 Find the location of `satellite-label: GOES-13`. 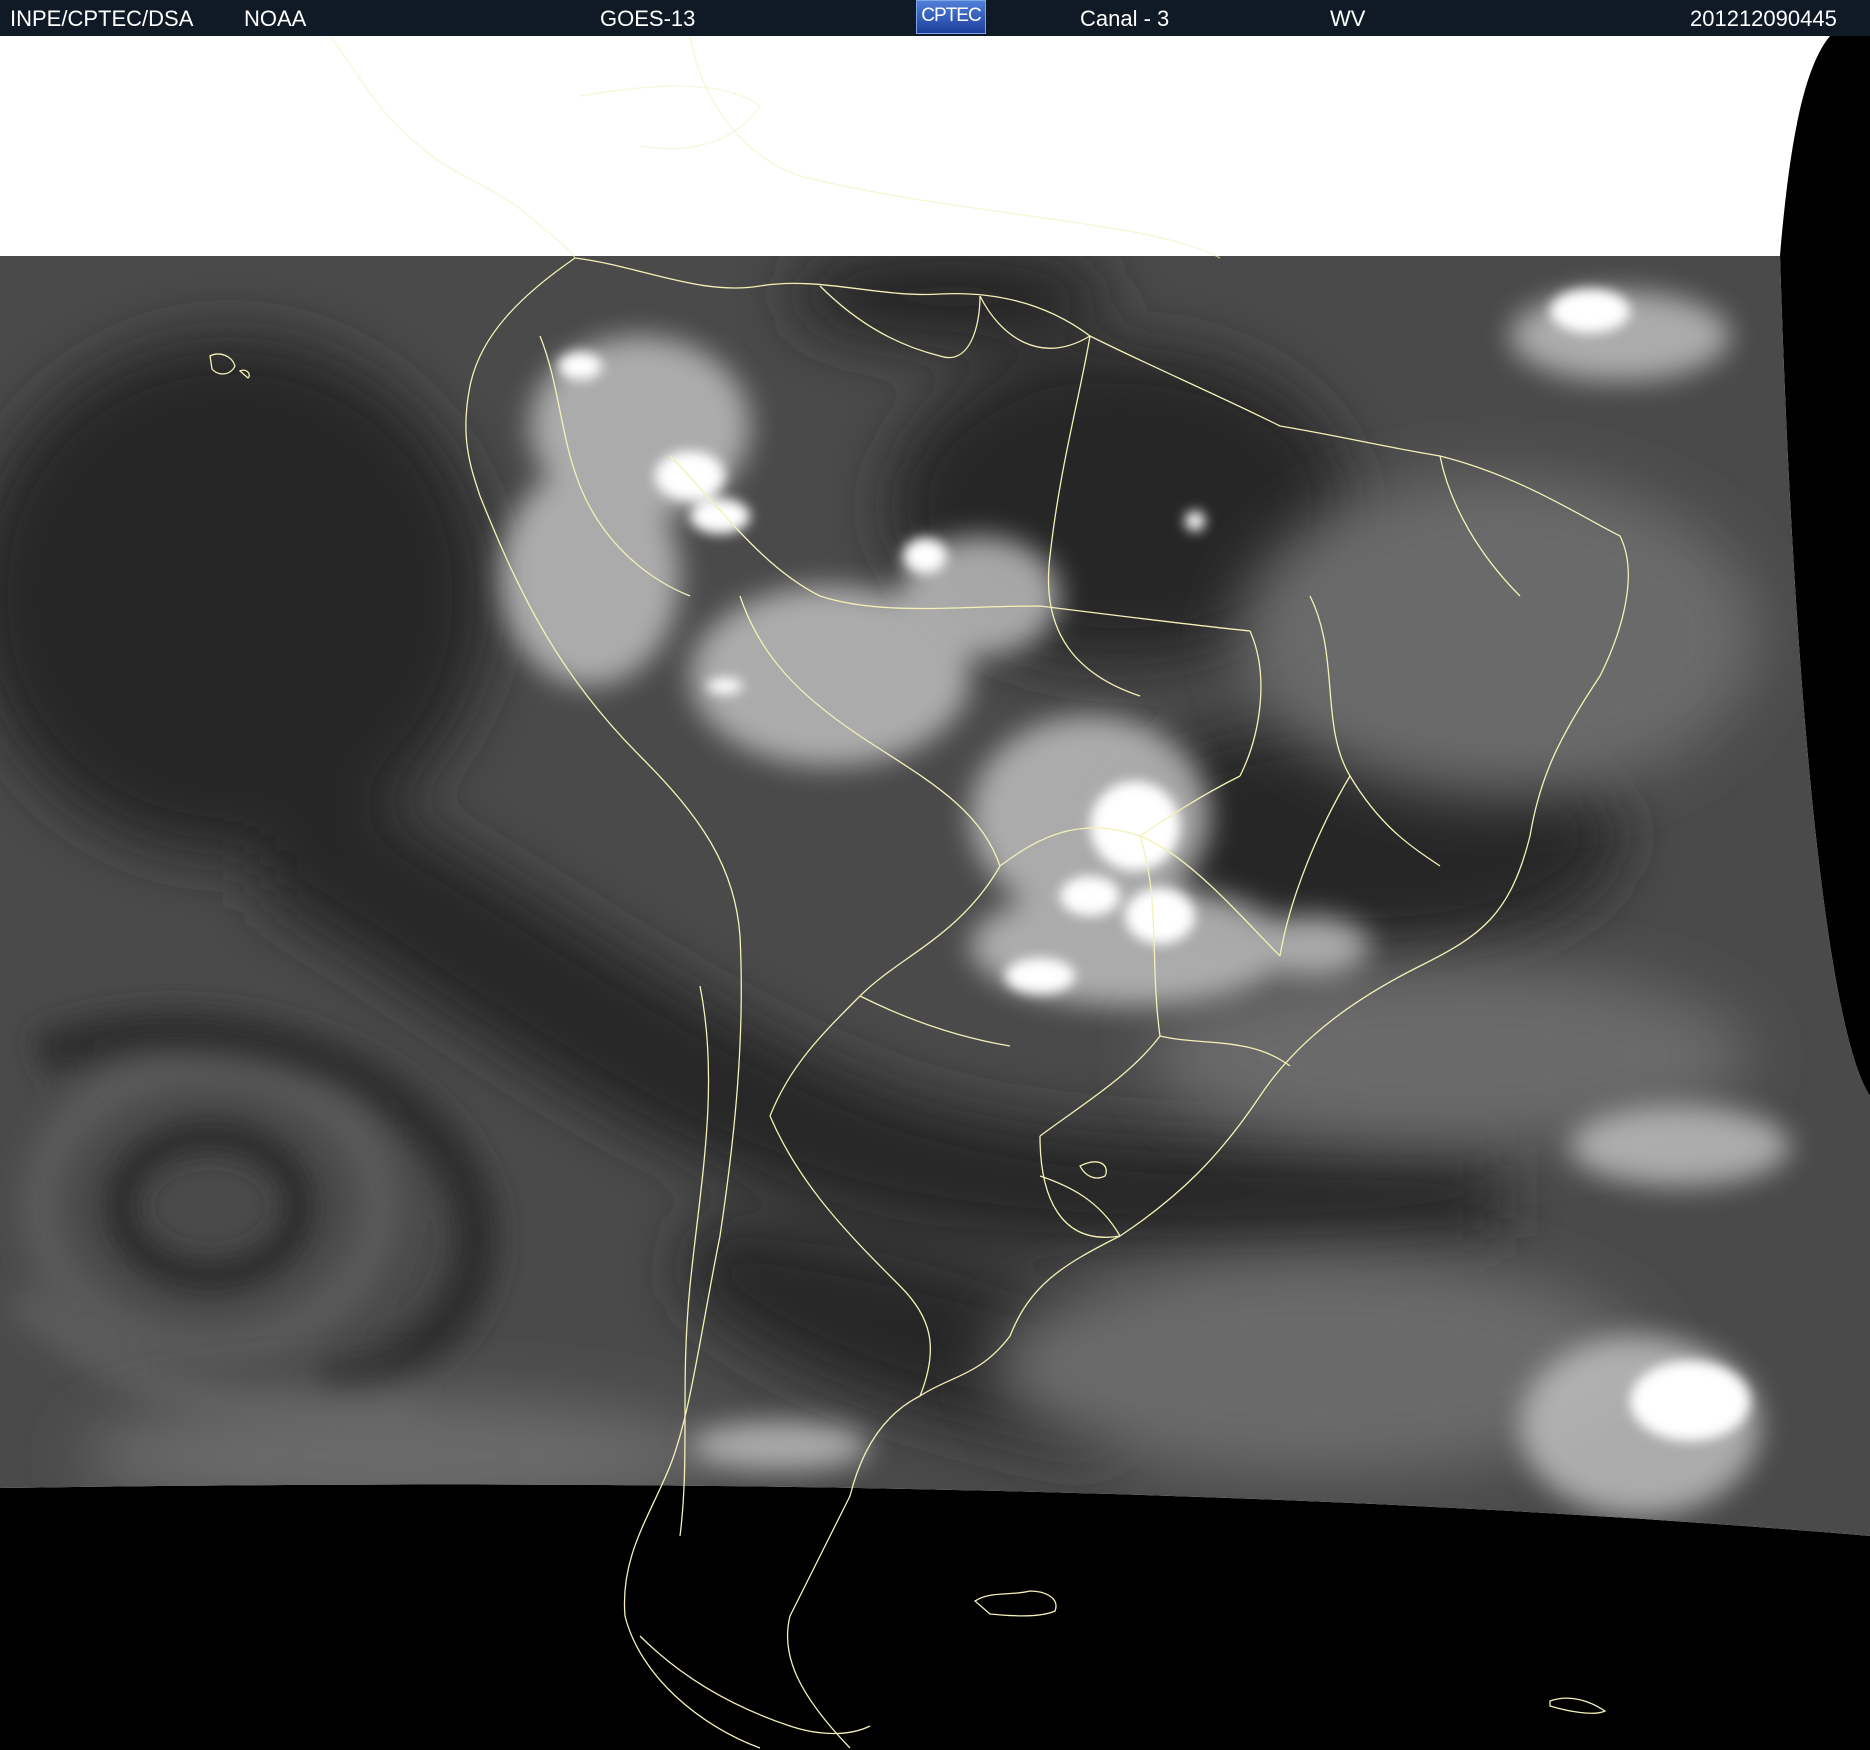

satellite-label: GOES-13 is located at coordinates (648, 18).